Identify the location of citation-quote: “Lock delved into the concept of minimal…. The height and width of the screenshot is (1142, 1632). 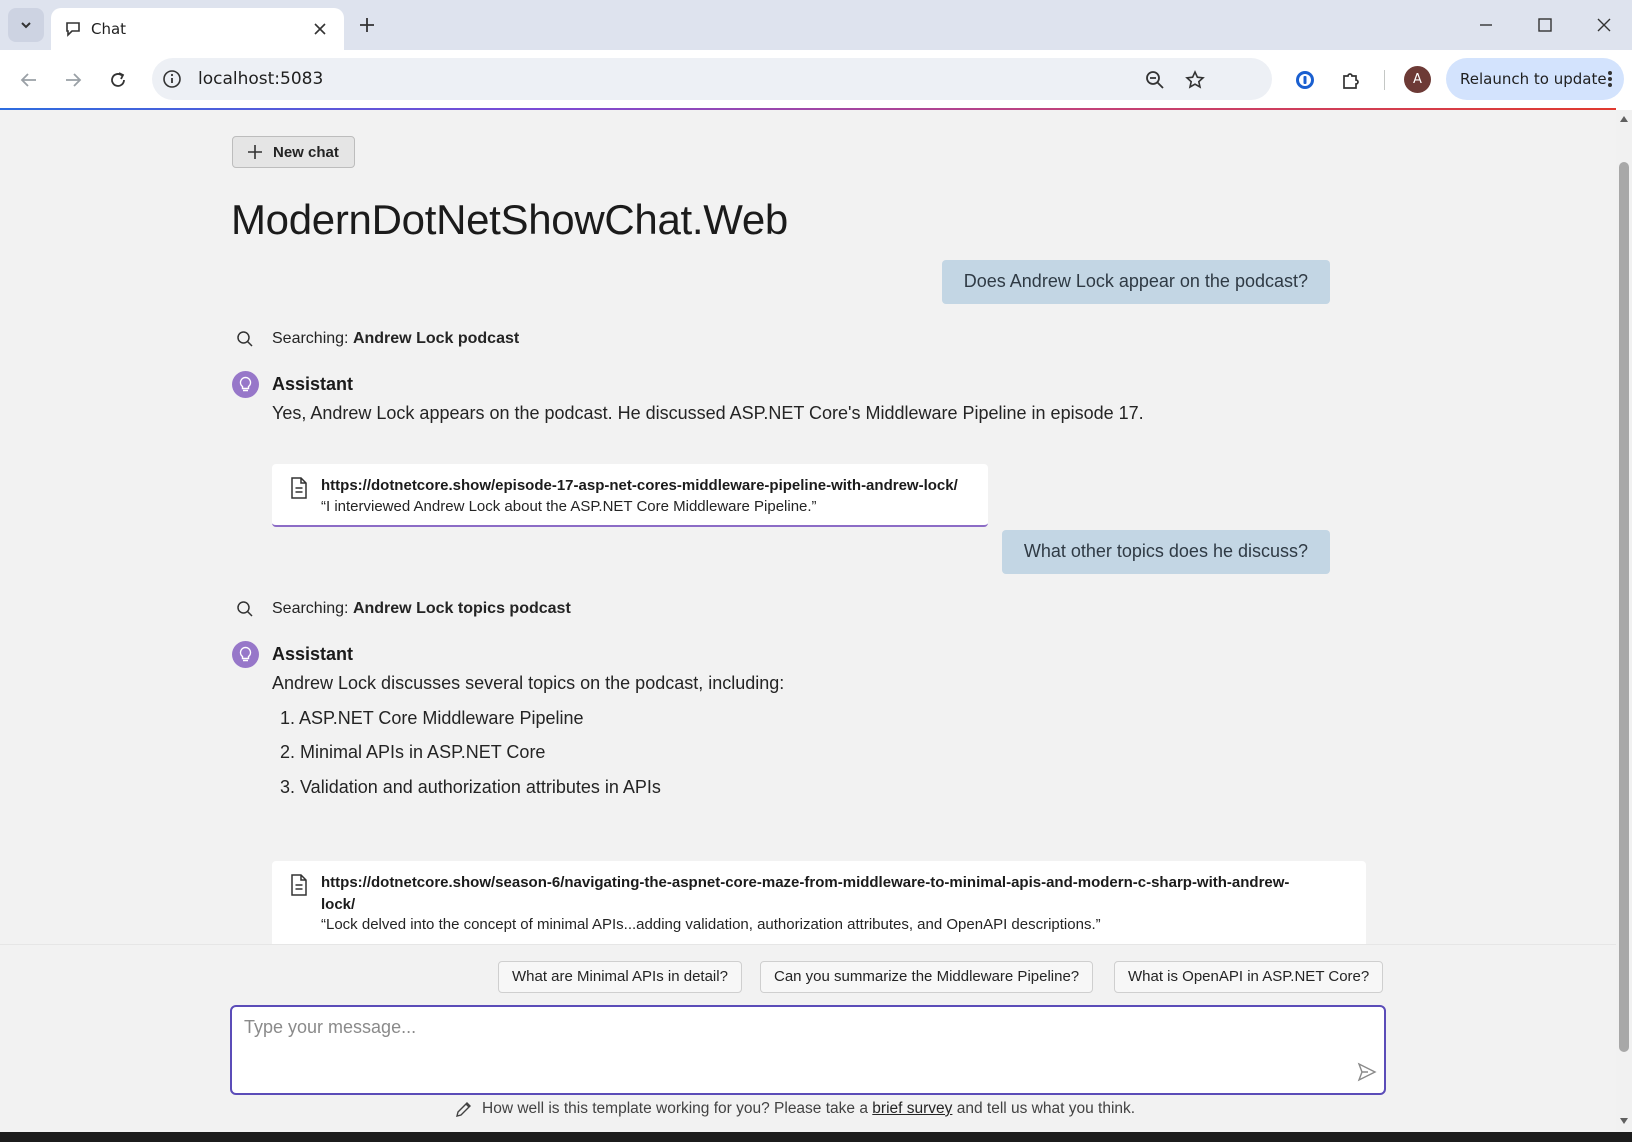
(711, 924).